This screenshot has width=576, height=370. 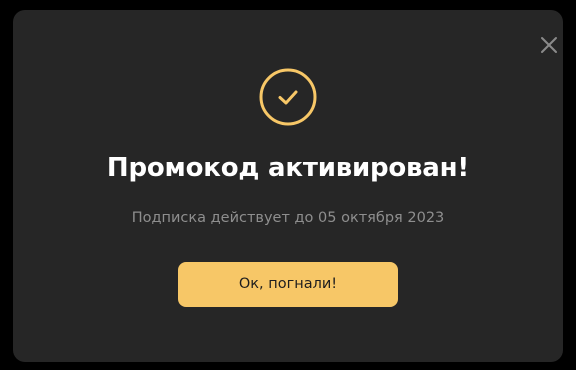 I want to click on close-icon, so click(x=549, y=45).